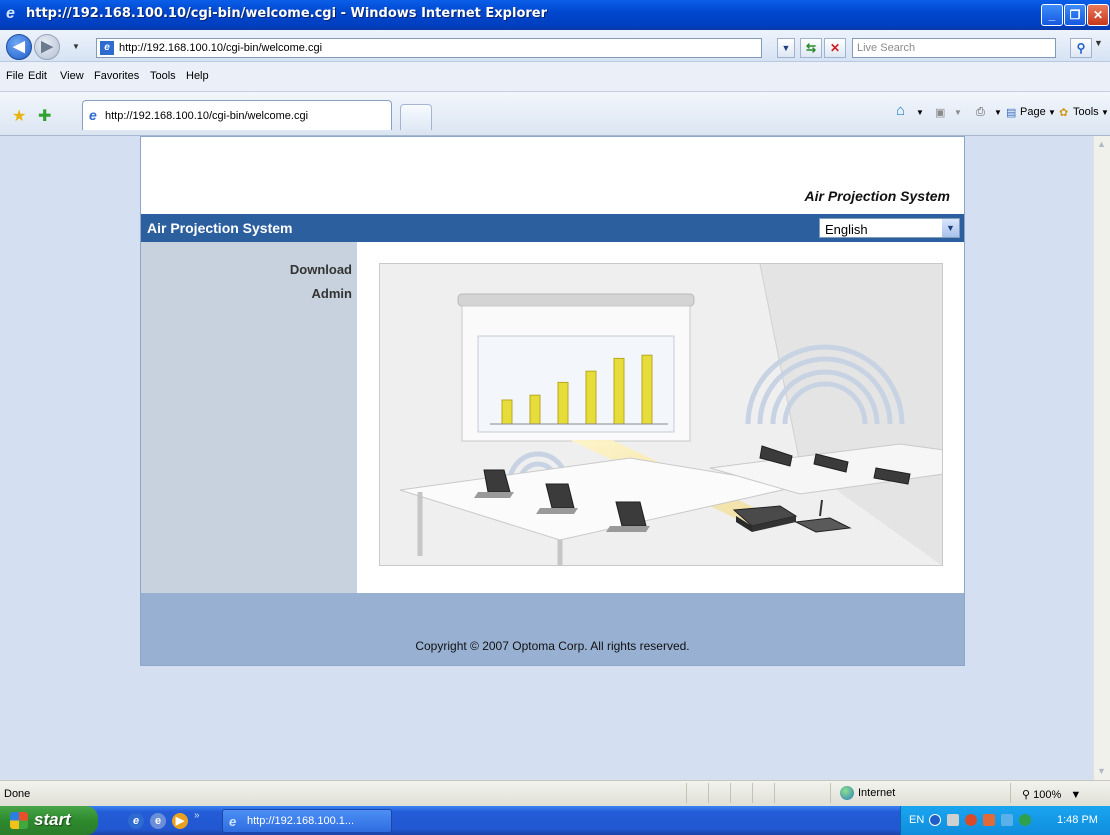  What do you see at coordinates (1098, 43) in the screenshot?
I see `search-options-dropdown: ▼` at bounding box center [1098, 43].